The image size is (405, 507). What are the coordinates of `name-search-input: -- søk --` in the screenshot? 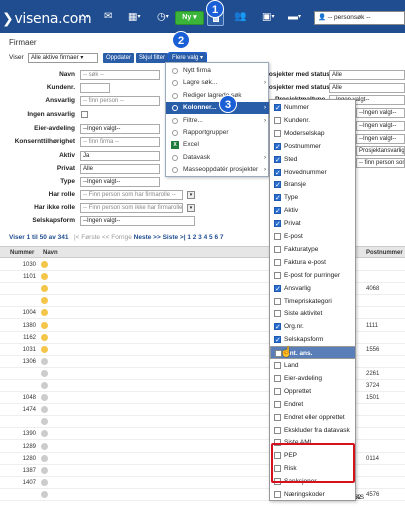 It's located at (120, 75).